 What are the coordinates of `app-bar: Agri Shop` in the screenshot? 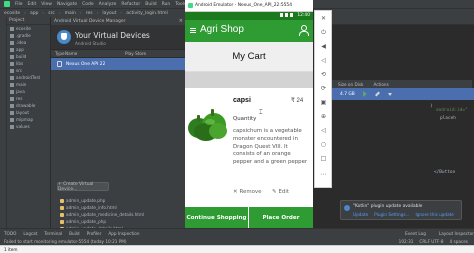 It's located at (249, 31).